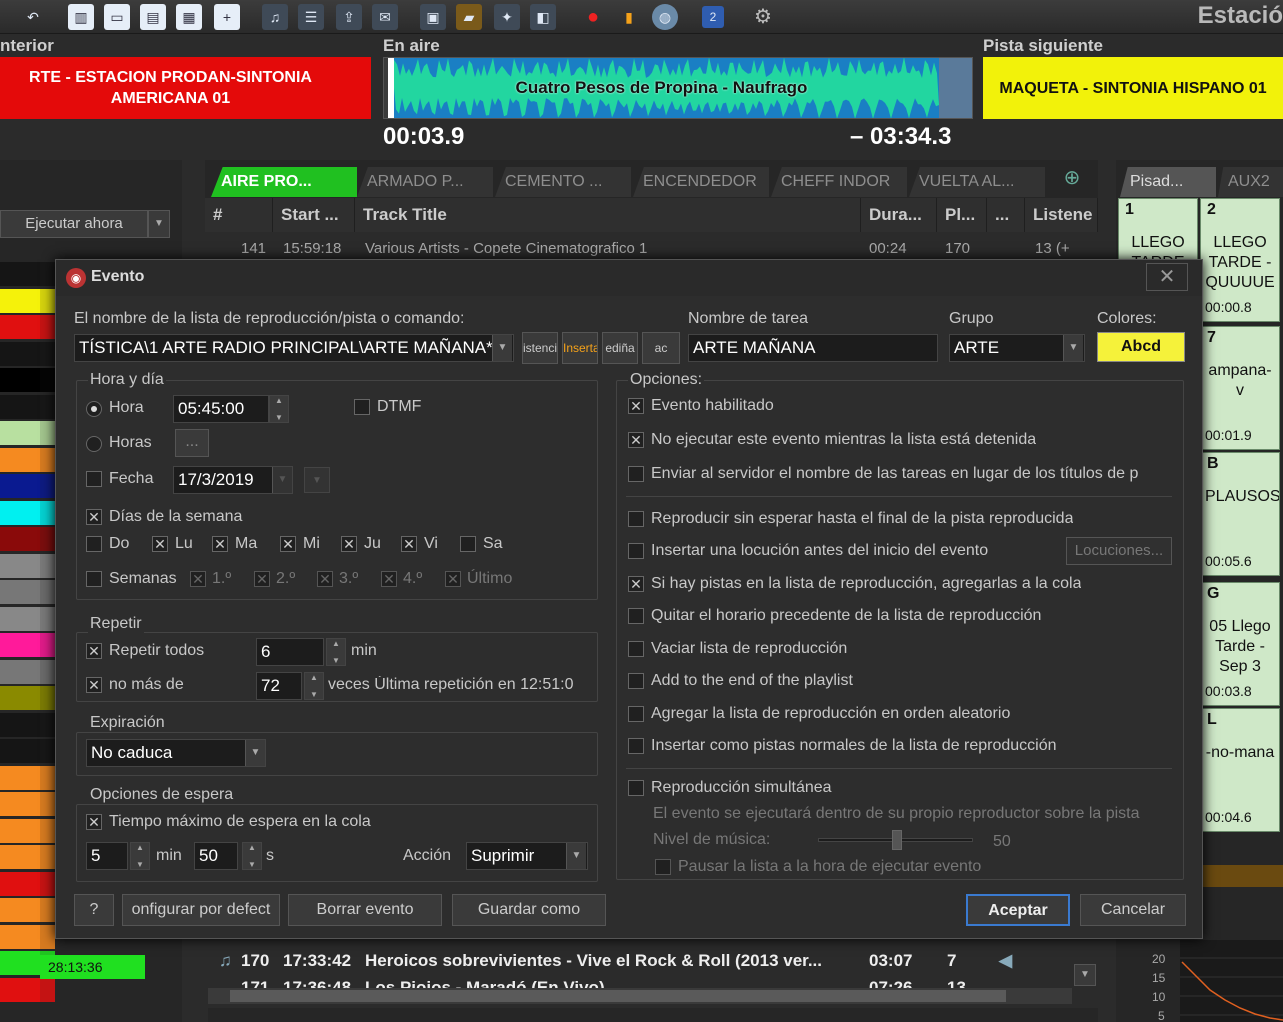  I want to click on wait-min-input: 5, so click(107, 856).